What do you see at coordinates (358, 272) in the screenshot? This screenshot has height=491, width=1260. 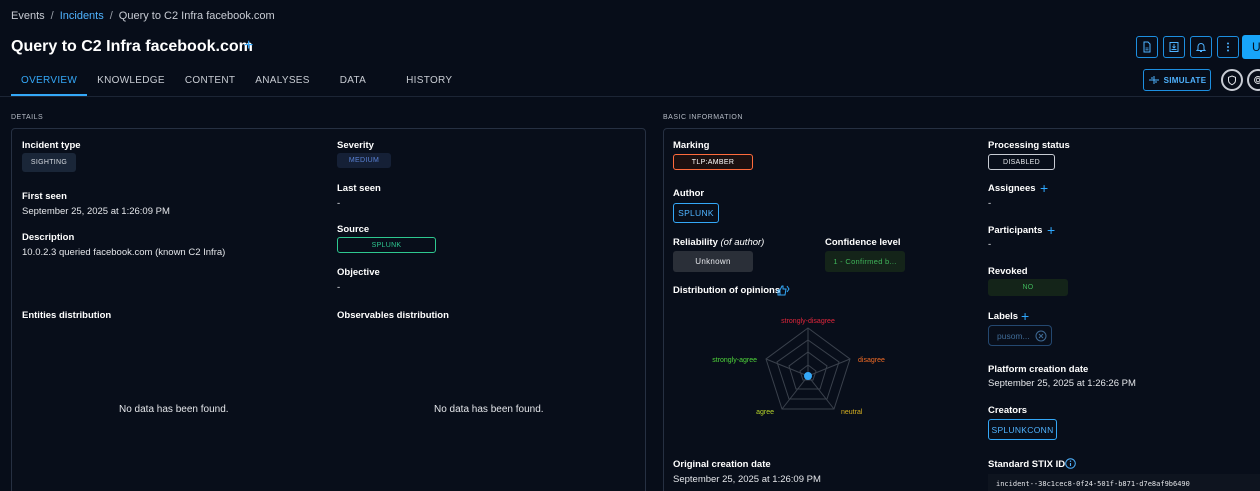 I see `objective-label: Objective` at bounding box center [358, 272].